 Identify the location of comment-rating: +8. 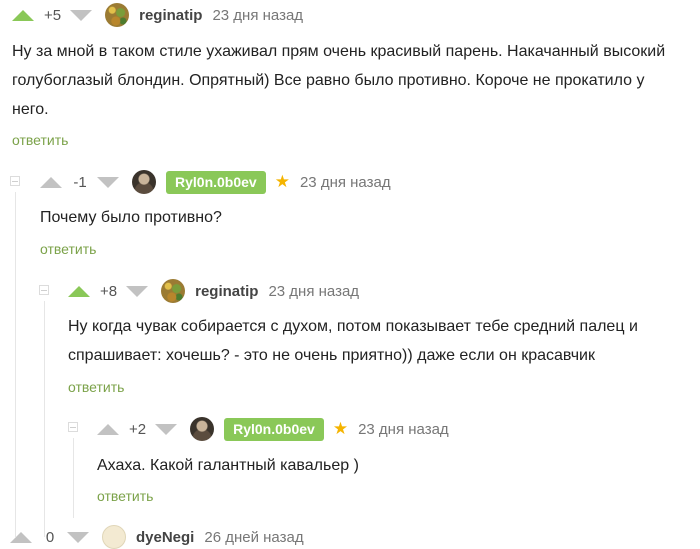
(109, 291).